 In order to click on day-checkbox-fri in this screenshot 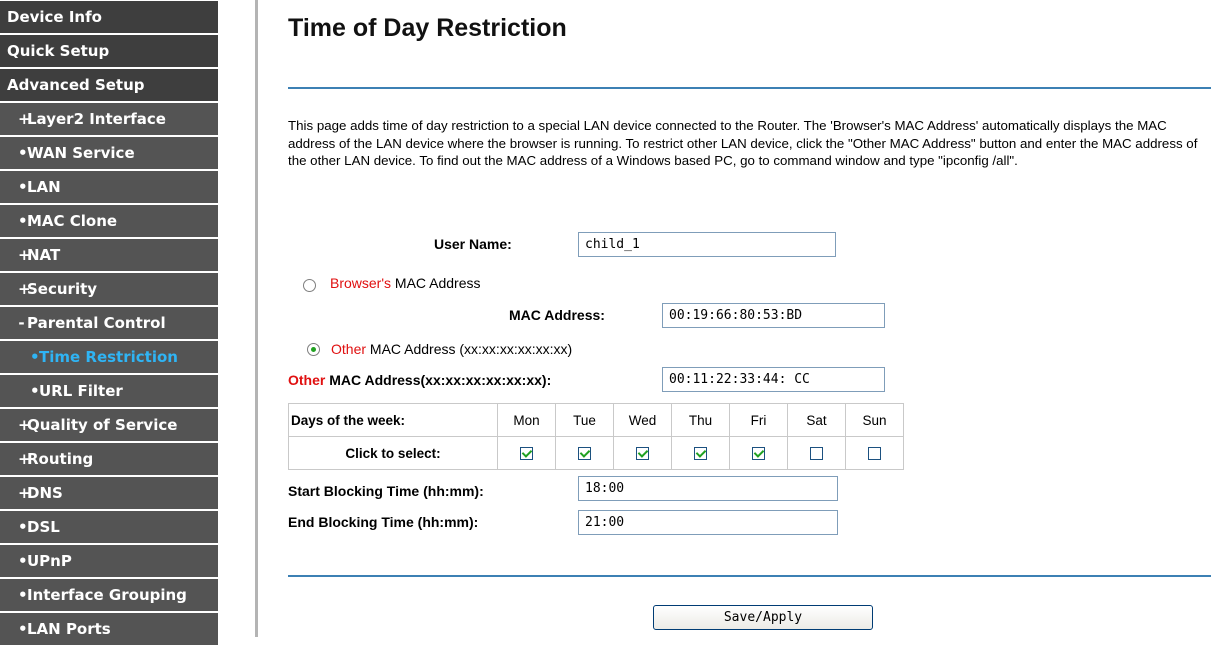, I will do `click(758, 454)`.